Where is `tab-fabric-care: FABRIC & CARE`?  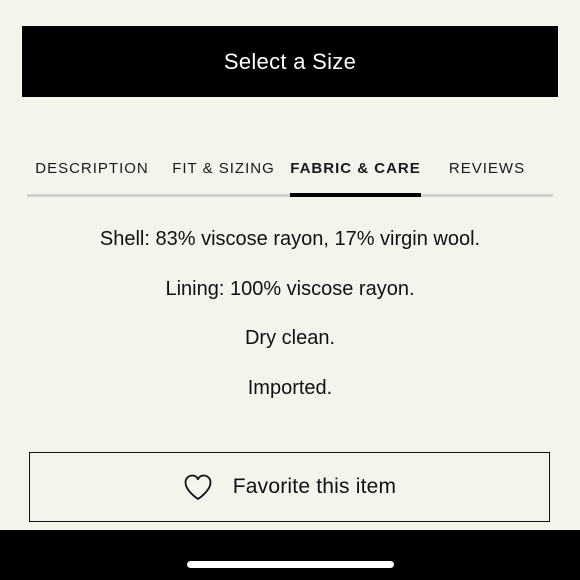
tab-fabric-care: FABRIC & CARE is located at coordinates (355, 168).